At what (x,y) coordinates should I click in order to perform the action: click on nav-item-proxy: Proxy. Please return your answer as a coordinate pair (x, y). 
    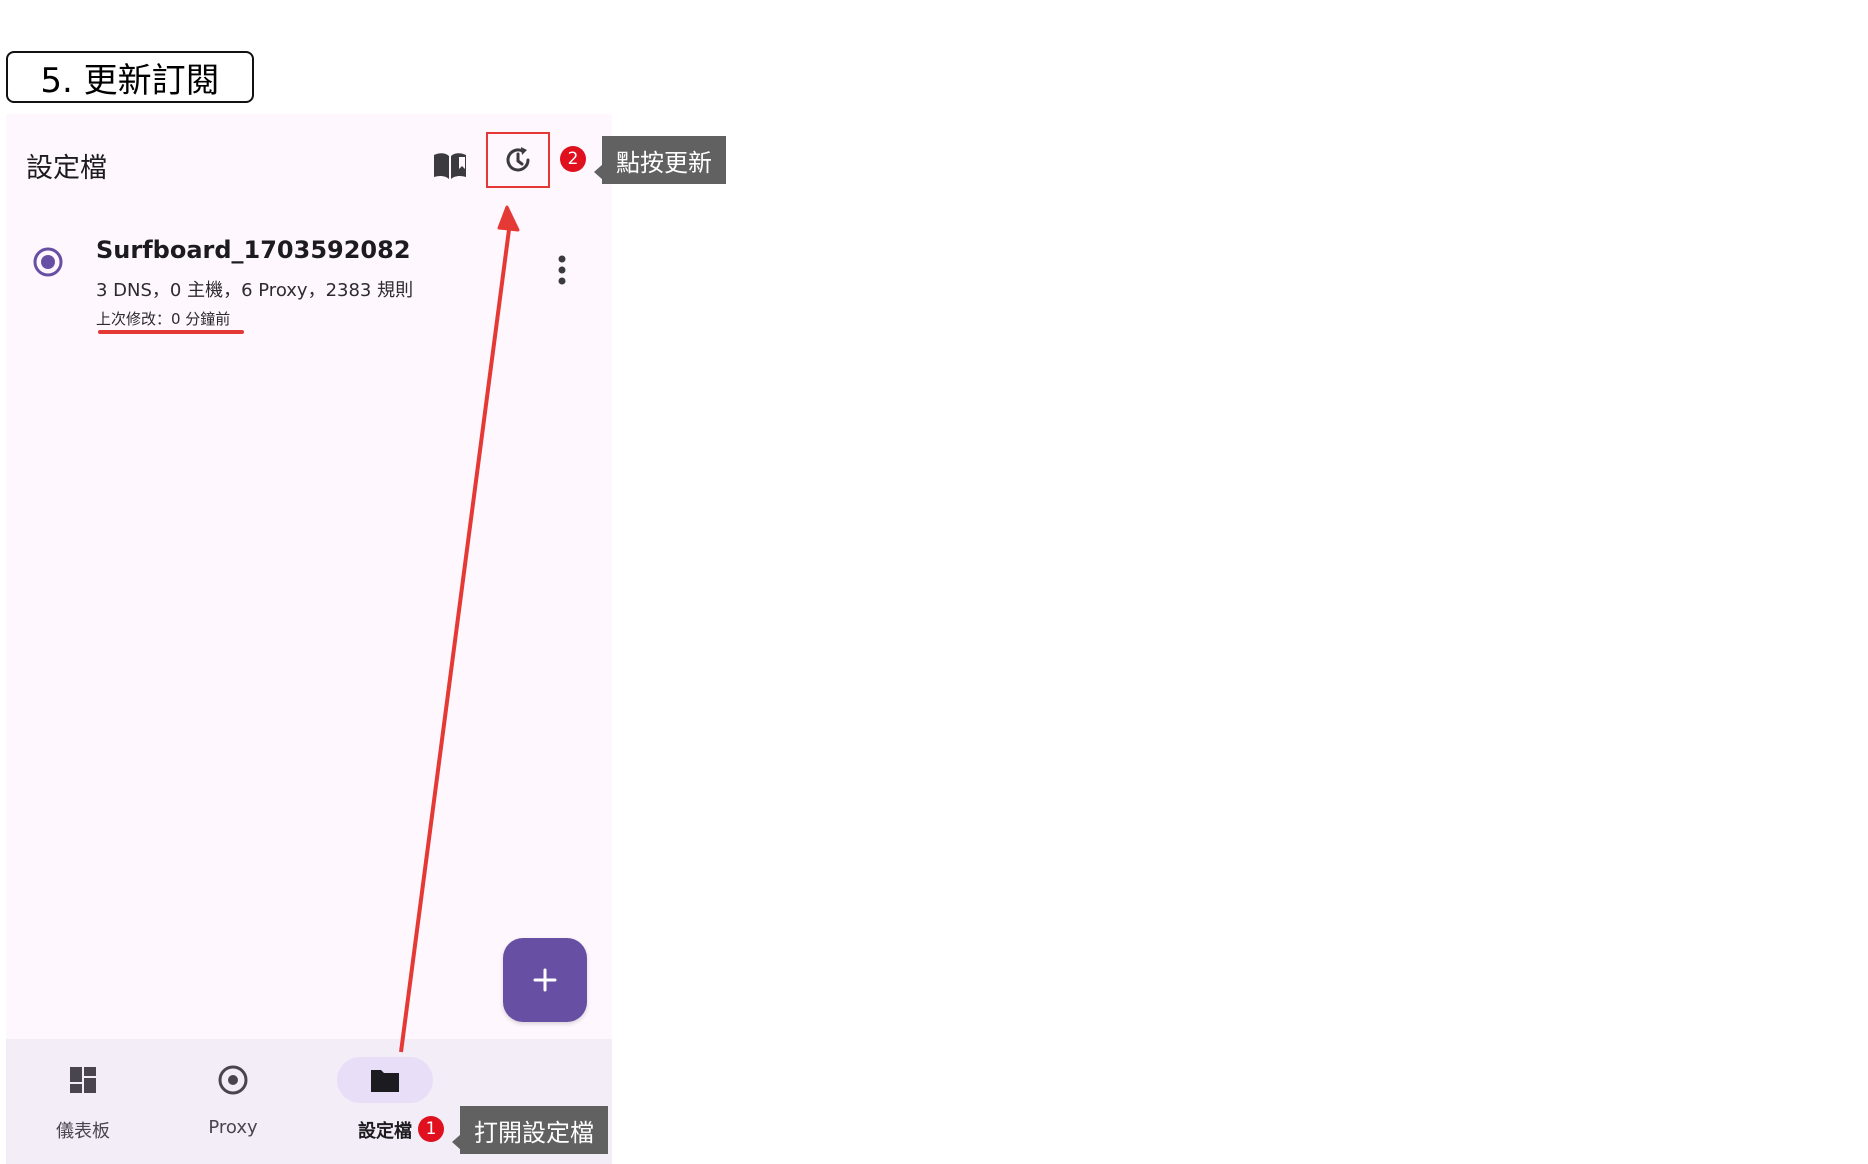
    Looking at the image, I should click on (233, 1096).